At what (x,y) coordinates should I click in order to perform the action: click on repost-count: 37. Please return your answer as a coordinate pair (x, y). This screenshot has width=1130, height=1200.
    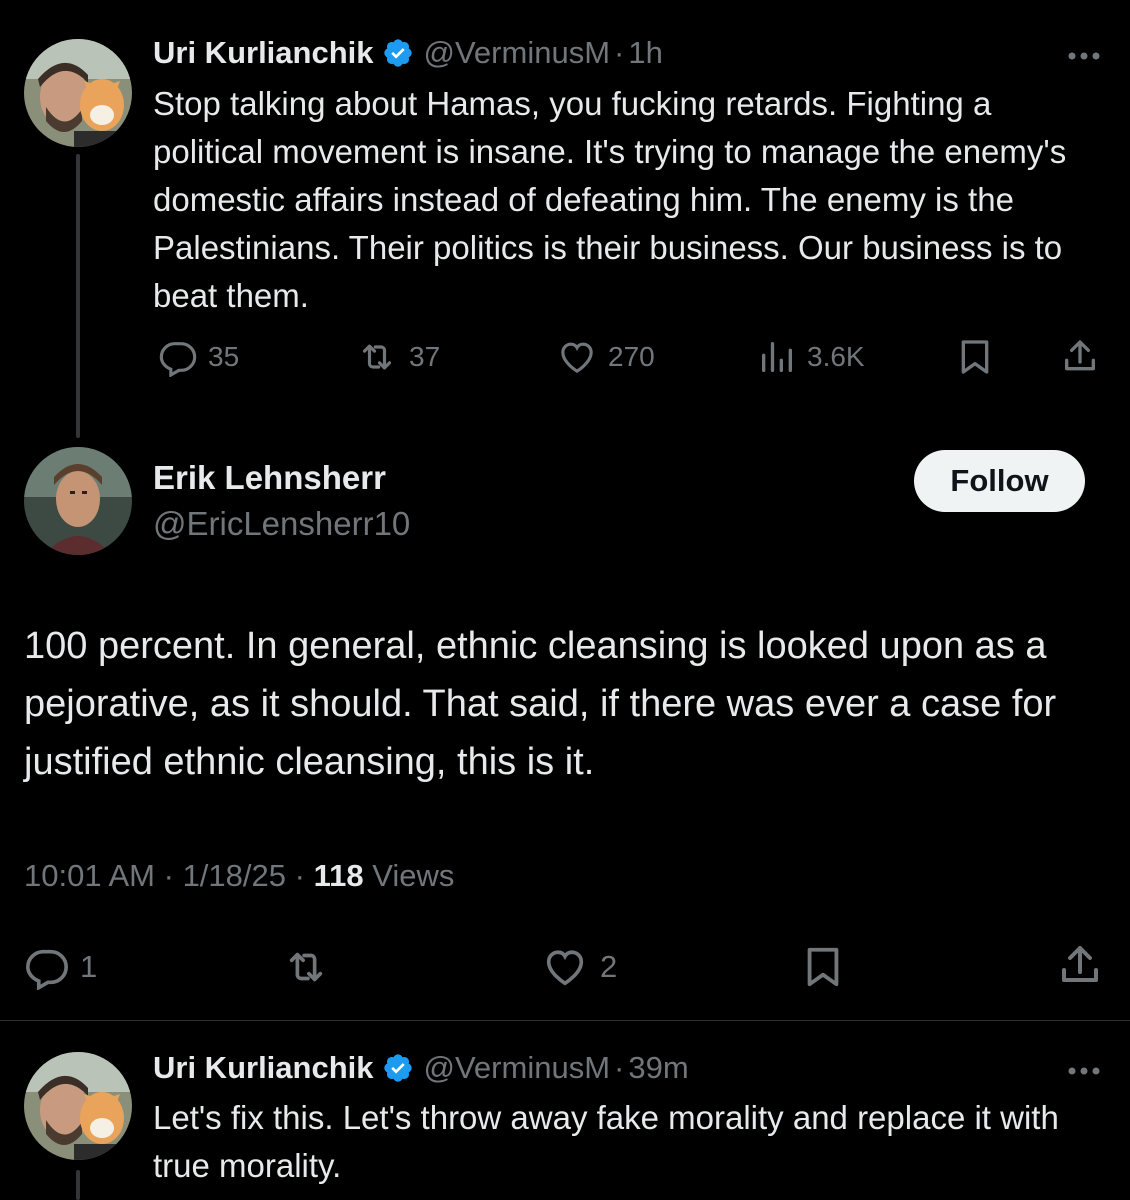
    Looking at the image, I should click on (425, 356).